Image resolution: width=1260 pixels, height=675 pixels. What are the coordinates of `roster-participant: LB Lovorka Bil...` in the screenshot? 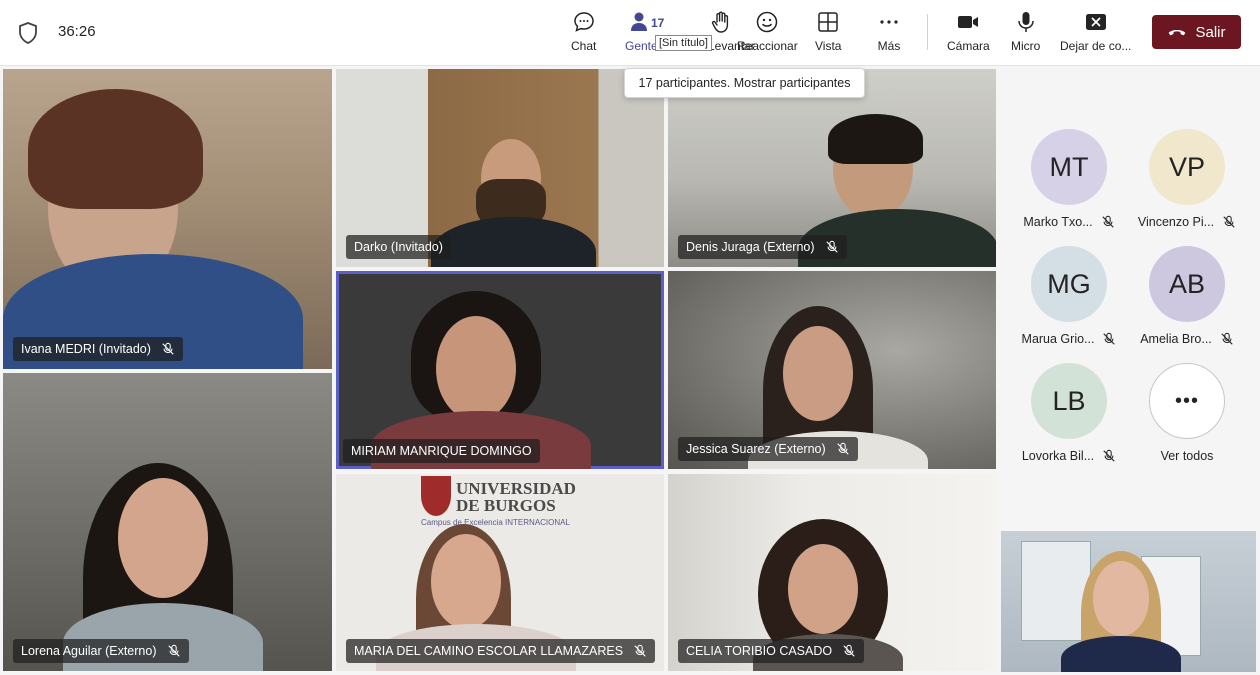 It's located at (1069, 413).